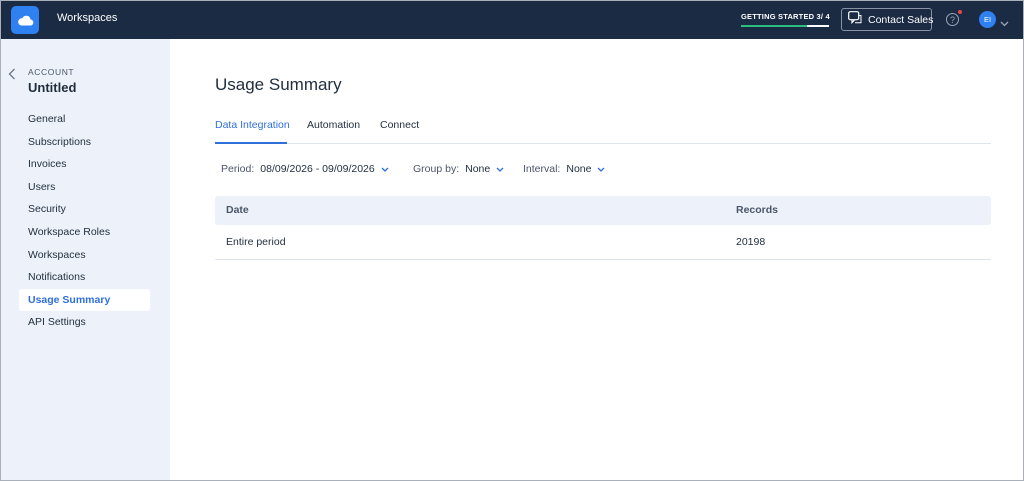  What do you see at coordinates (542, 169) in the screenshot?
I see `interval-label: Interval:` at bounding box center [542, 169].